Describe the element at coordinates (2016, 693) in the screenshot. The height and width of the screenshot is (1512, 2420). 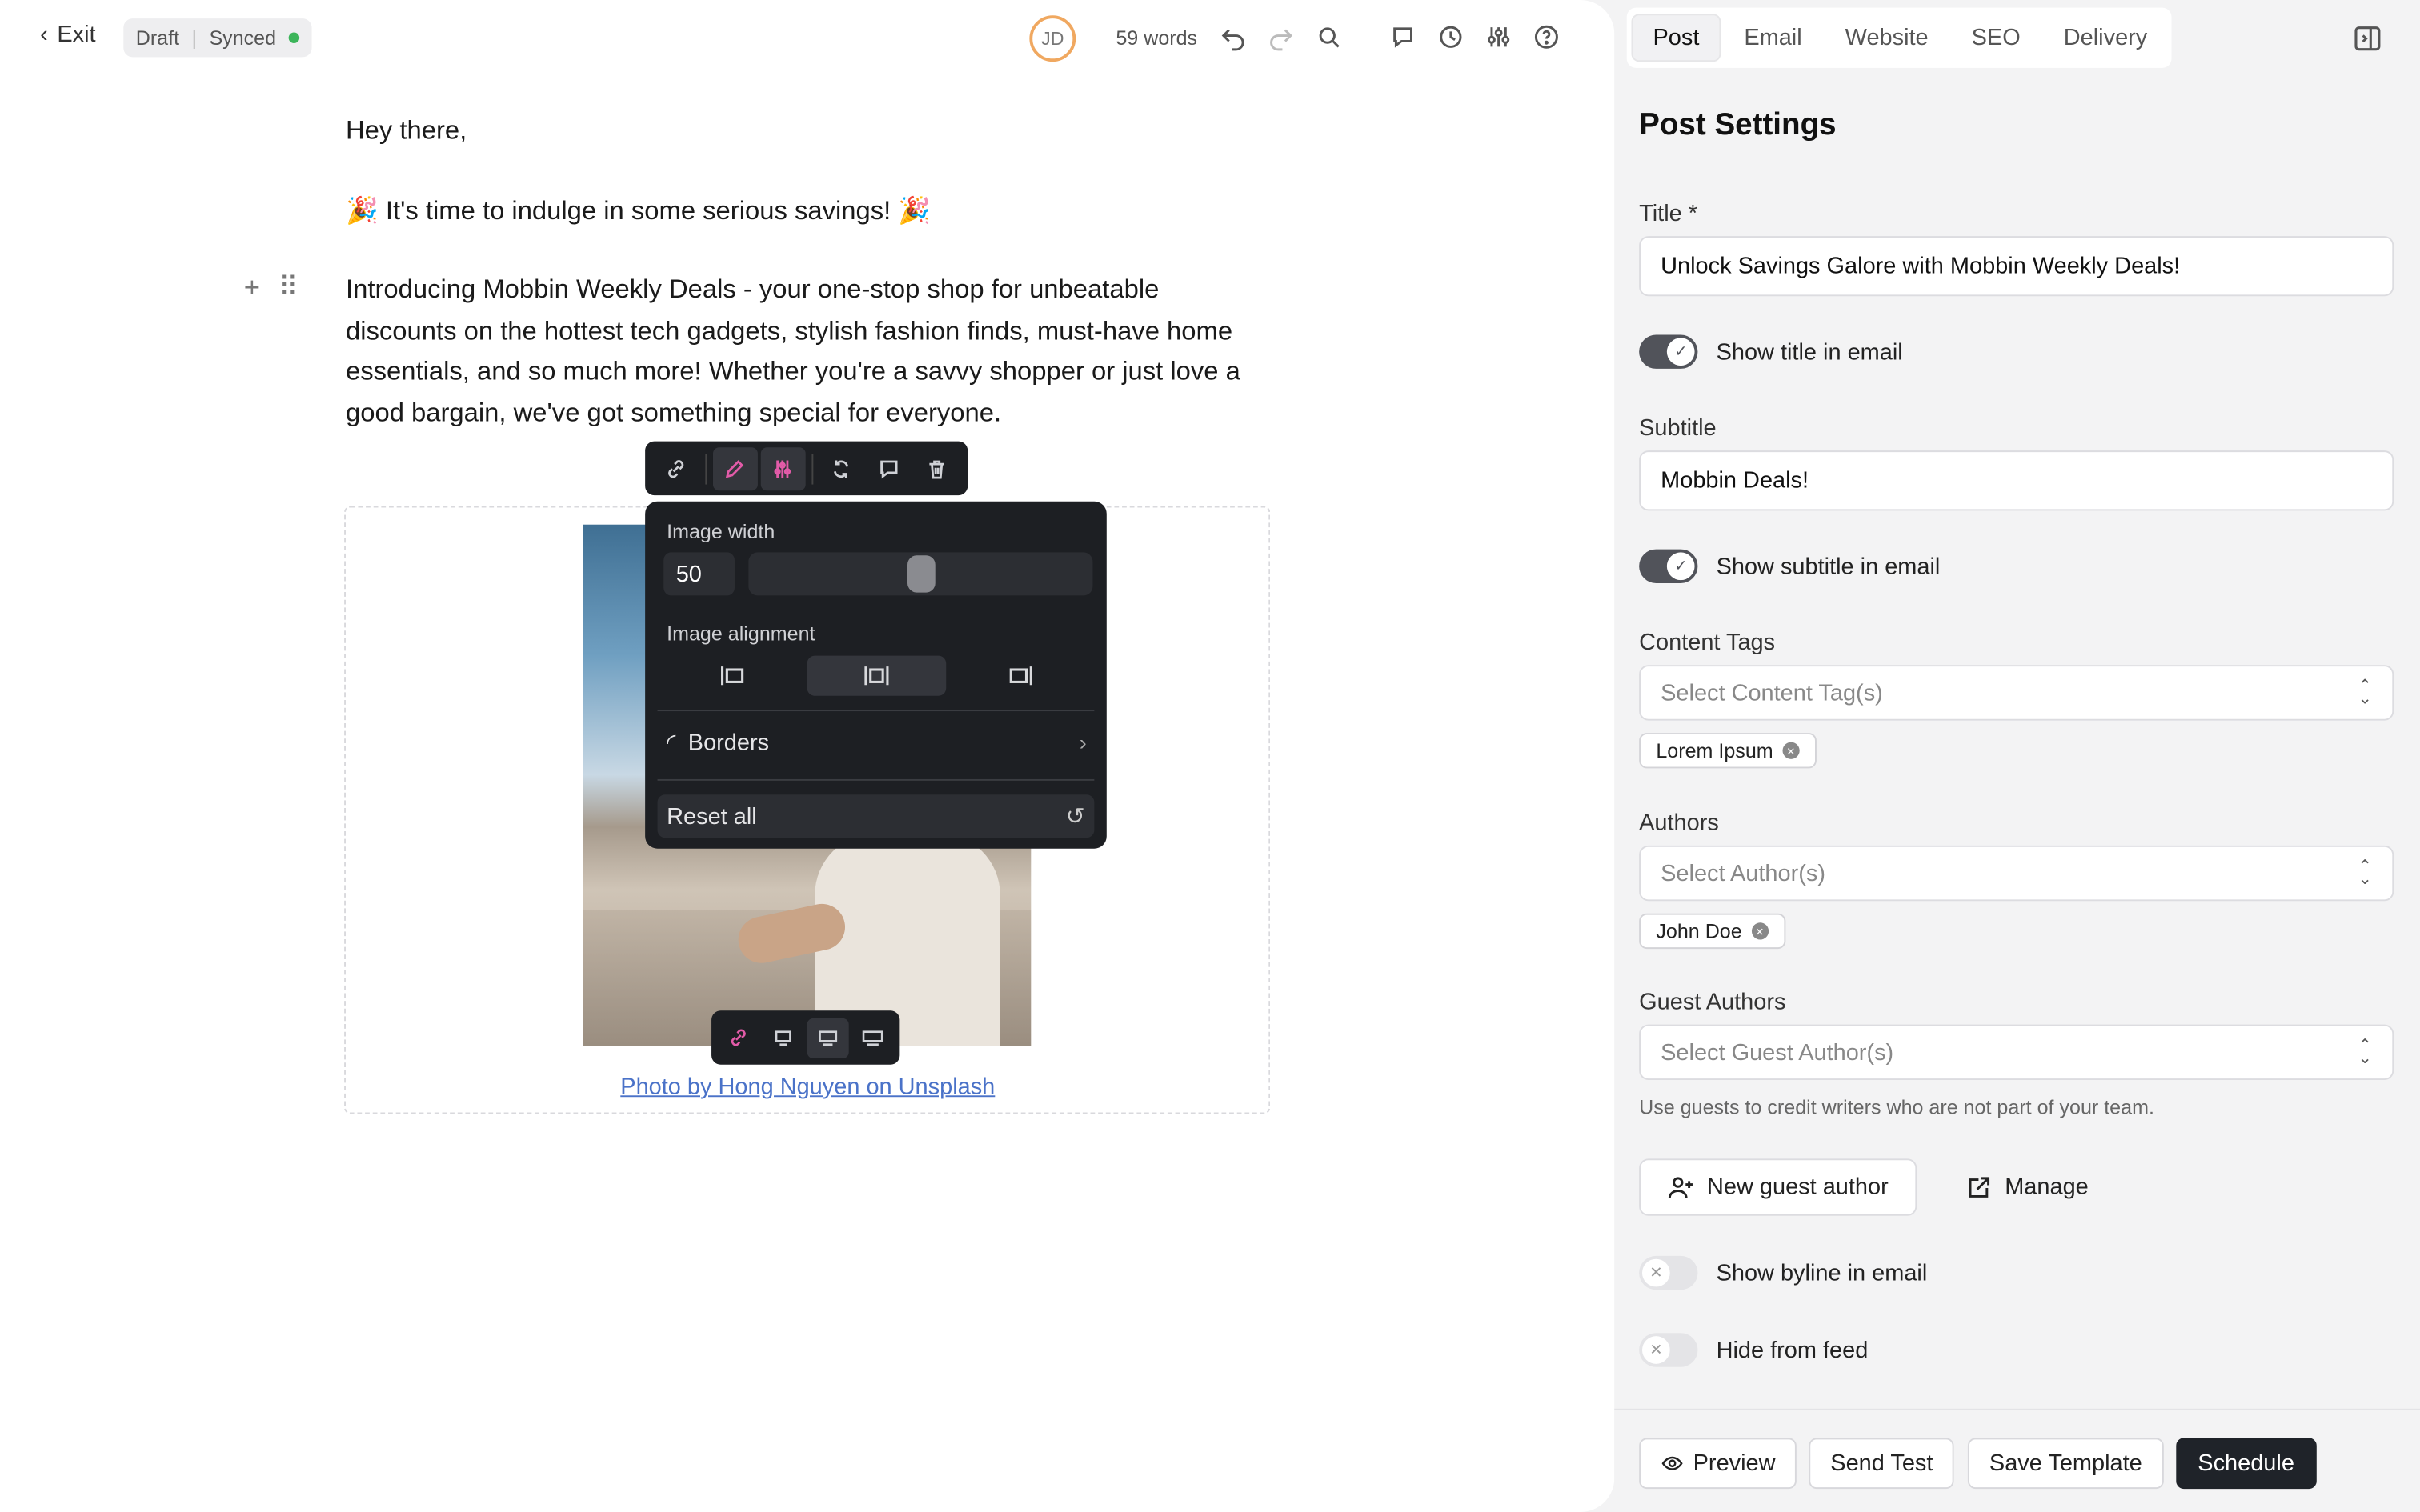
I see `content-tags-select: Select Content Tag(s) ⌃ ⌄` at that location.